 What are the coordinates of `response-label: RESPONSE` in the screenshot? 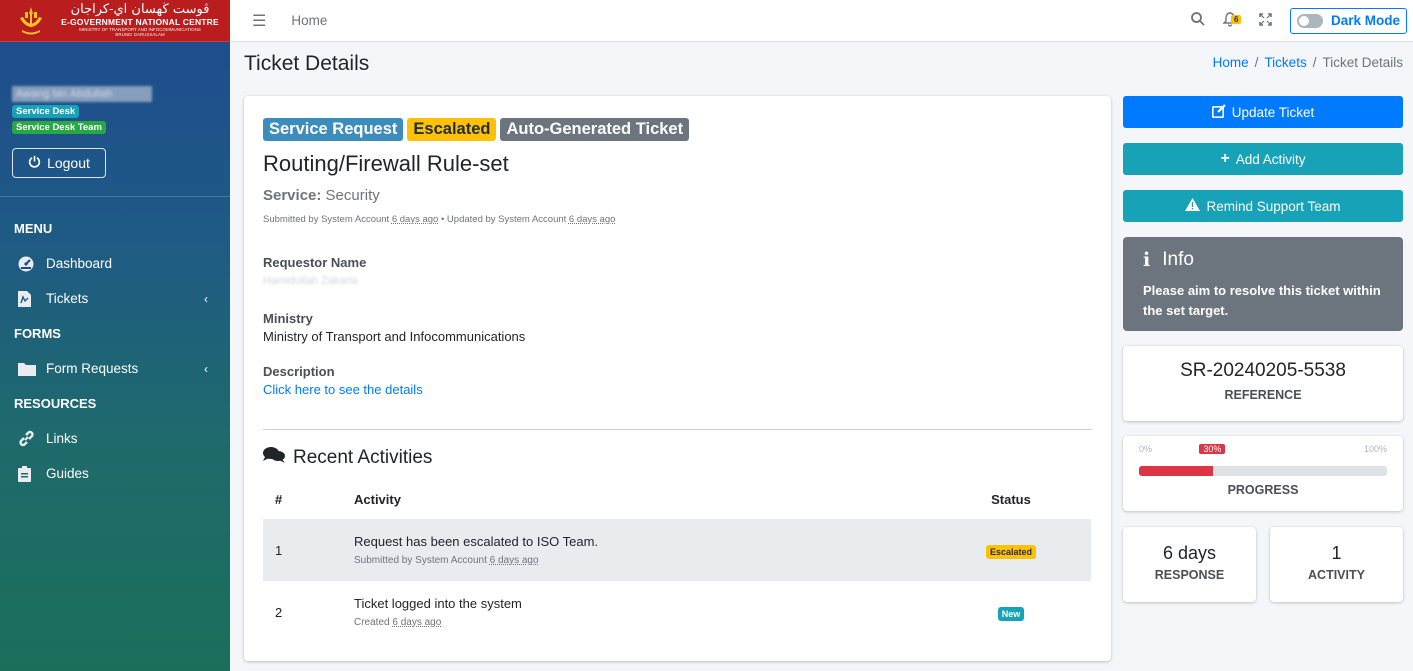 It's located at (1189, 575).